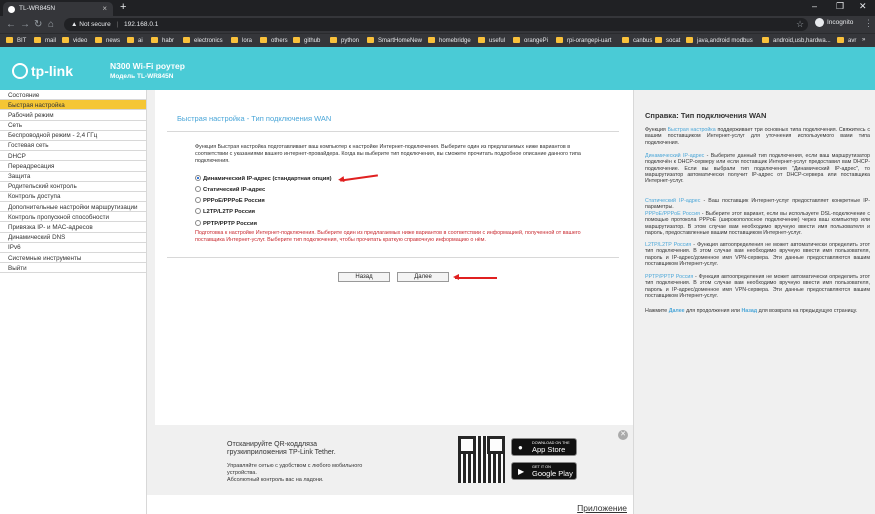 This screenshot has height=514, width=875. I want to click on wan-option-label: PPTP/PPTP Россия, so click(230, 224).